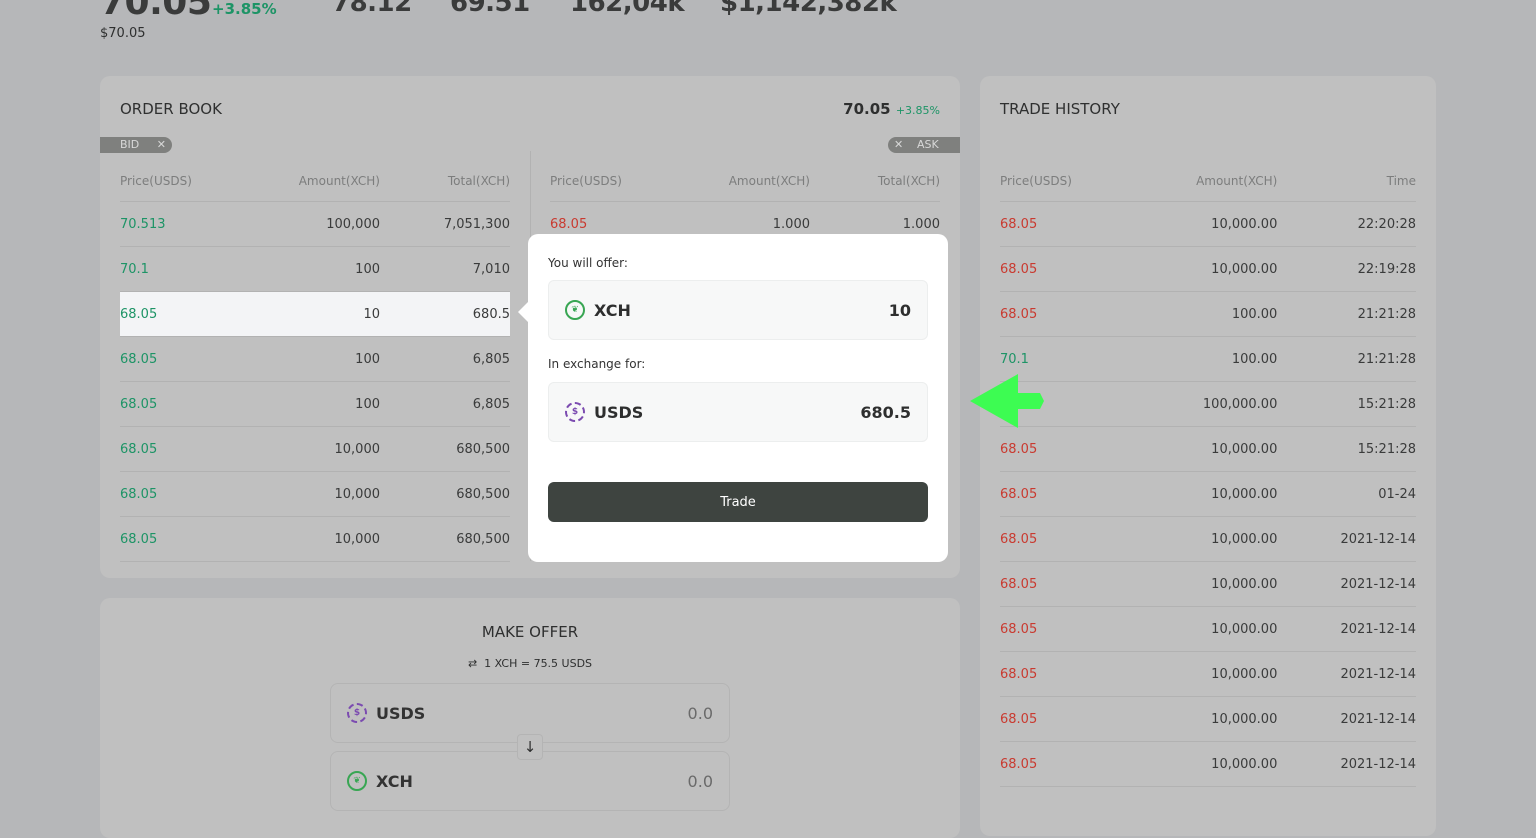 This screenshot has width=1536, height=838. Describe the element at coordinates (700, 781) in the screenshot. I see `to-amount: 0.0` at that location.